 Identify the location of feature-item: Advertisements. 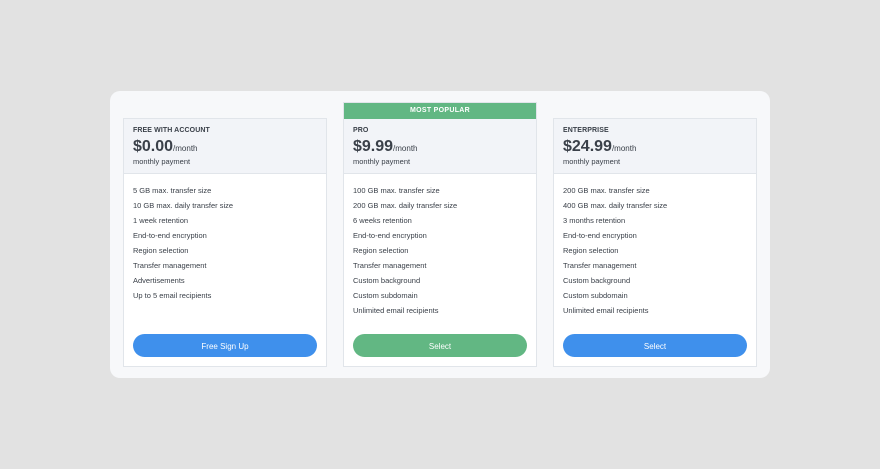
(159, 280).